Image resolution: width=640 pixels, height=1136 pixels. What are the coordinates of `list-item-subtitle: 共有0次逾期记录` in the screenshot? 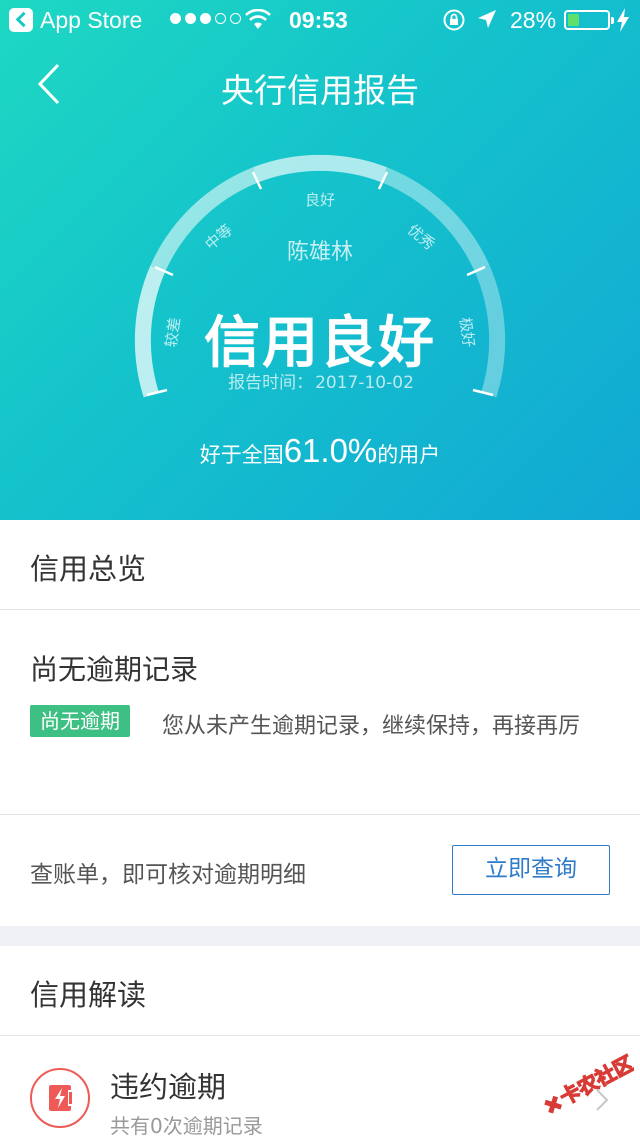 It's located at (186, 1125).